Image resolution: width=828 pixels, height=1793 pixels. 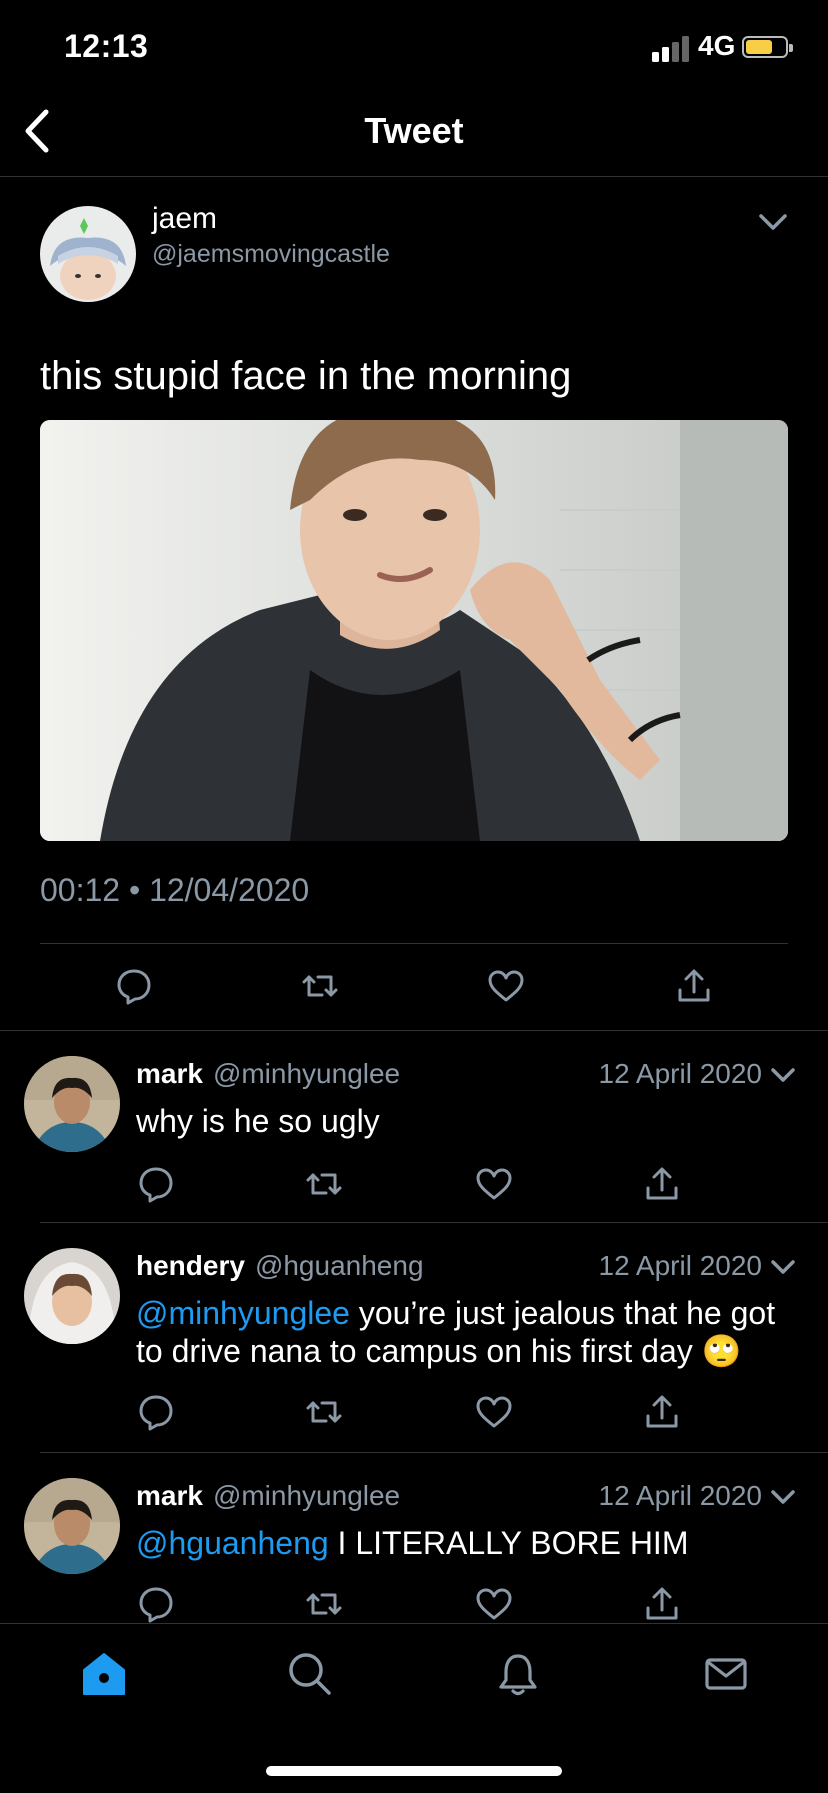 What do you see at coordinates (767, 47) in the screenshot?
I see `battery-icon` at bounding box center [767, 47].